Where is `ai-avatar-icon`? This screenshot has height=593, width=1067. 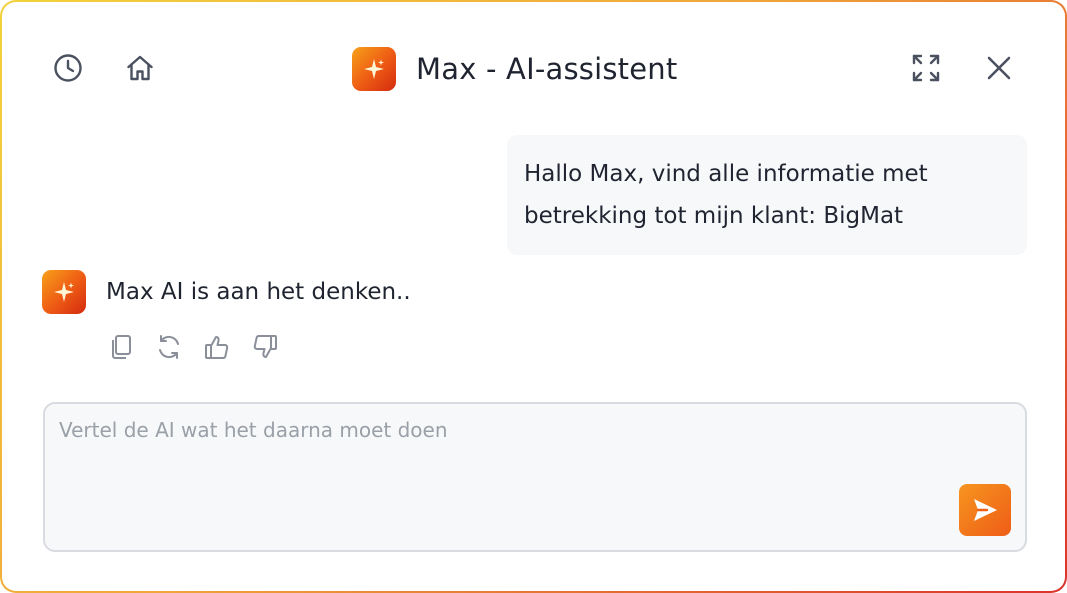 ai-avatar-icon is located at coordinates (64, 292).